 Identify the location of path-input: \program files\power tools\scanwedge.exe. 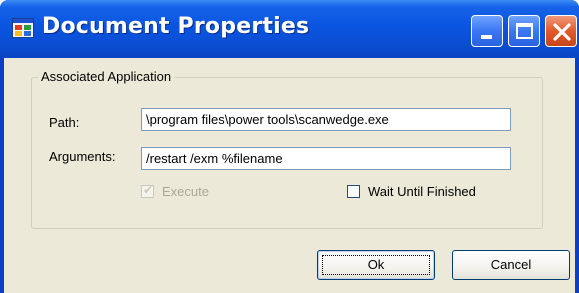
(326, 119).